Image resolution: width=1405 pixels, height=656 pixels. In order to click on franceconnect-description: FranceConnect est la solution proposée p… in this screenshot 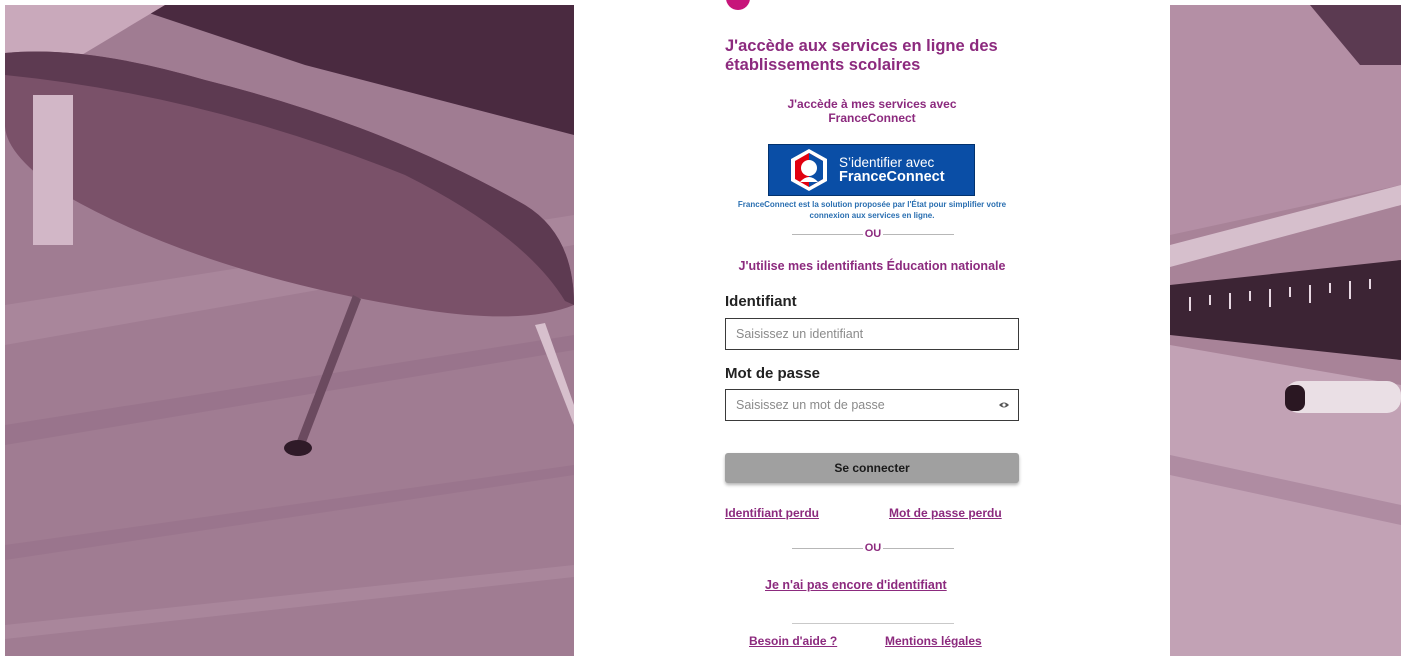, I will do `click(872, 210)`.